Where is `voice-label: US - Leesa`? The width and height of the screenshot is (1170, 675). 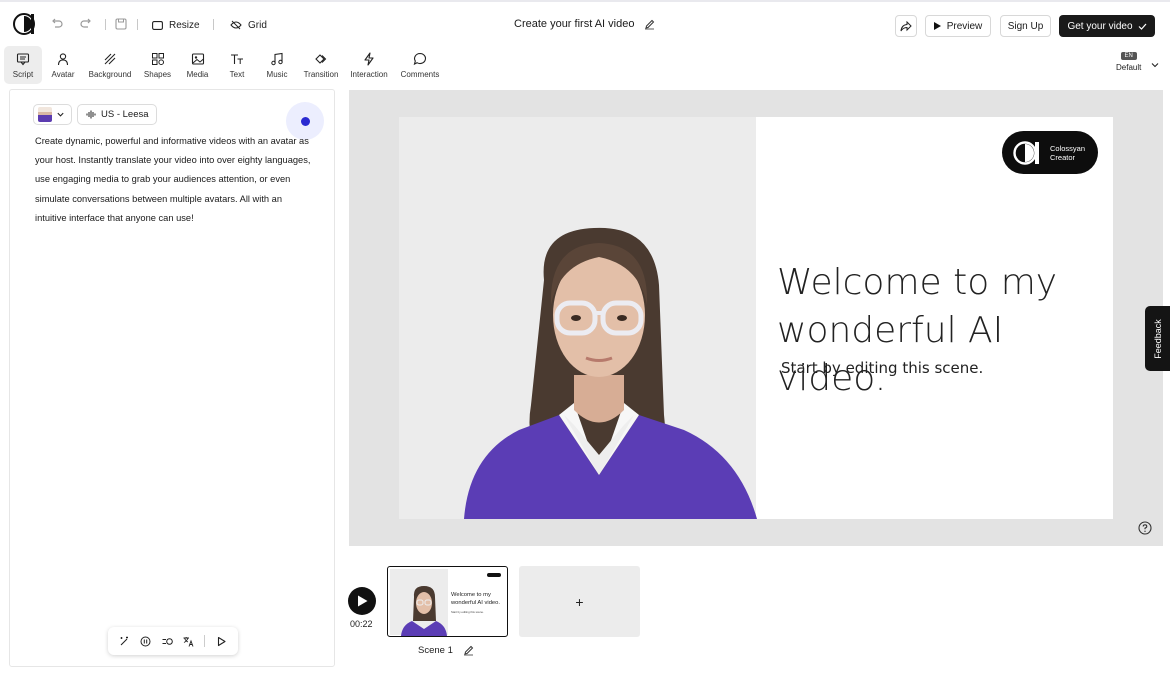 voice-label: US - Leesa is located at coordinates (125, 114).